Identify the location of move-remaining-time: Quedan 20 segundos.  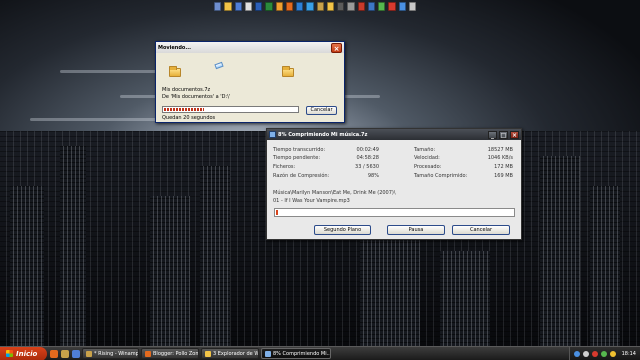
(189, 118).